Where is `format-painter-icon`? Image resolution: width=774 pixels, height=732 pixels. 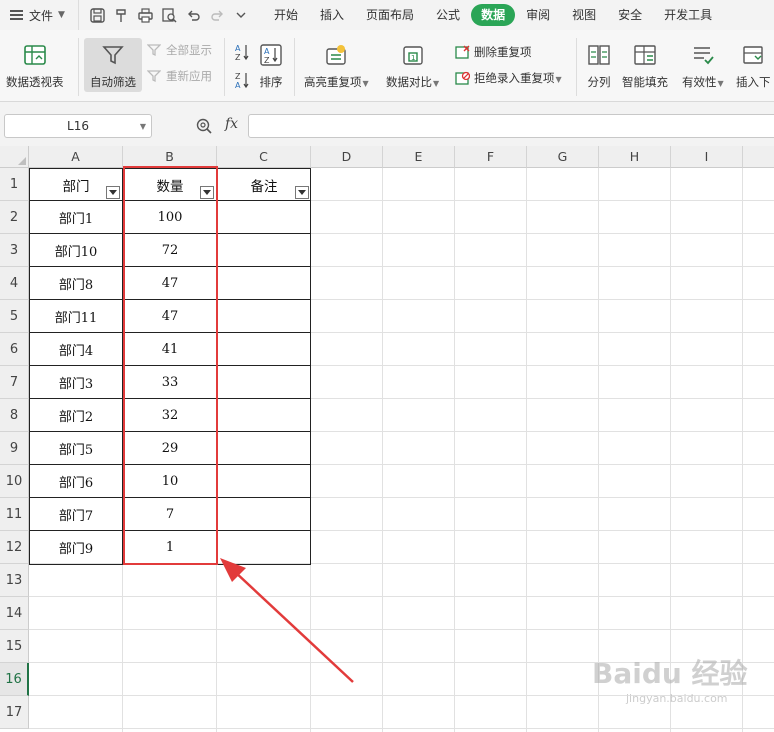 format-painter-icon is located at coordinates (121, 15).